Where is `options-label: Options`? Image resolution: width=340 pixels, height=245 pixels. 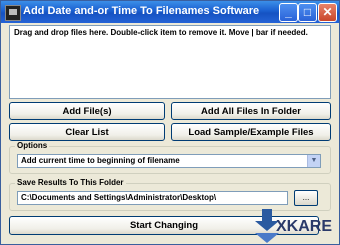 options-label: Options is located at coordinates (32, 145).